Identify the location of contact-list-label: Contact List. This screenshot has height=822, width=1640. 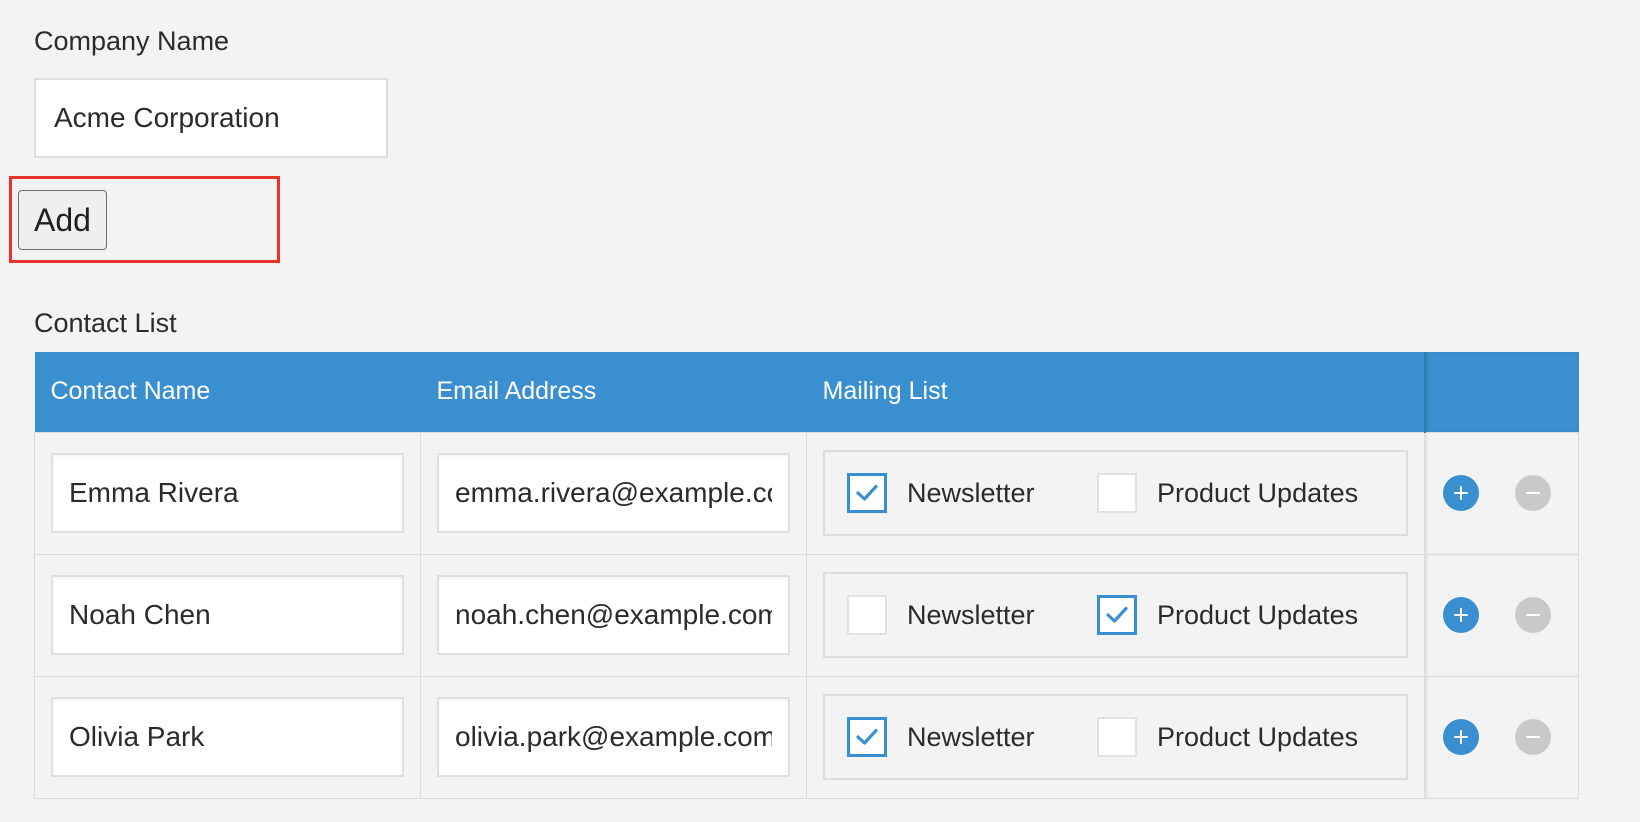
(105, 323).